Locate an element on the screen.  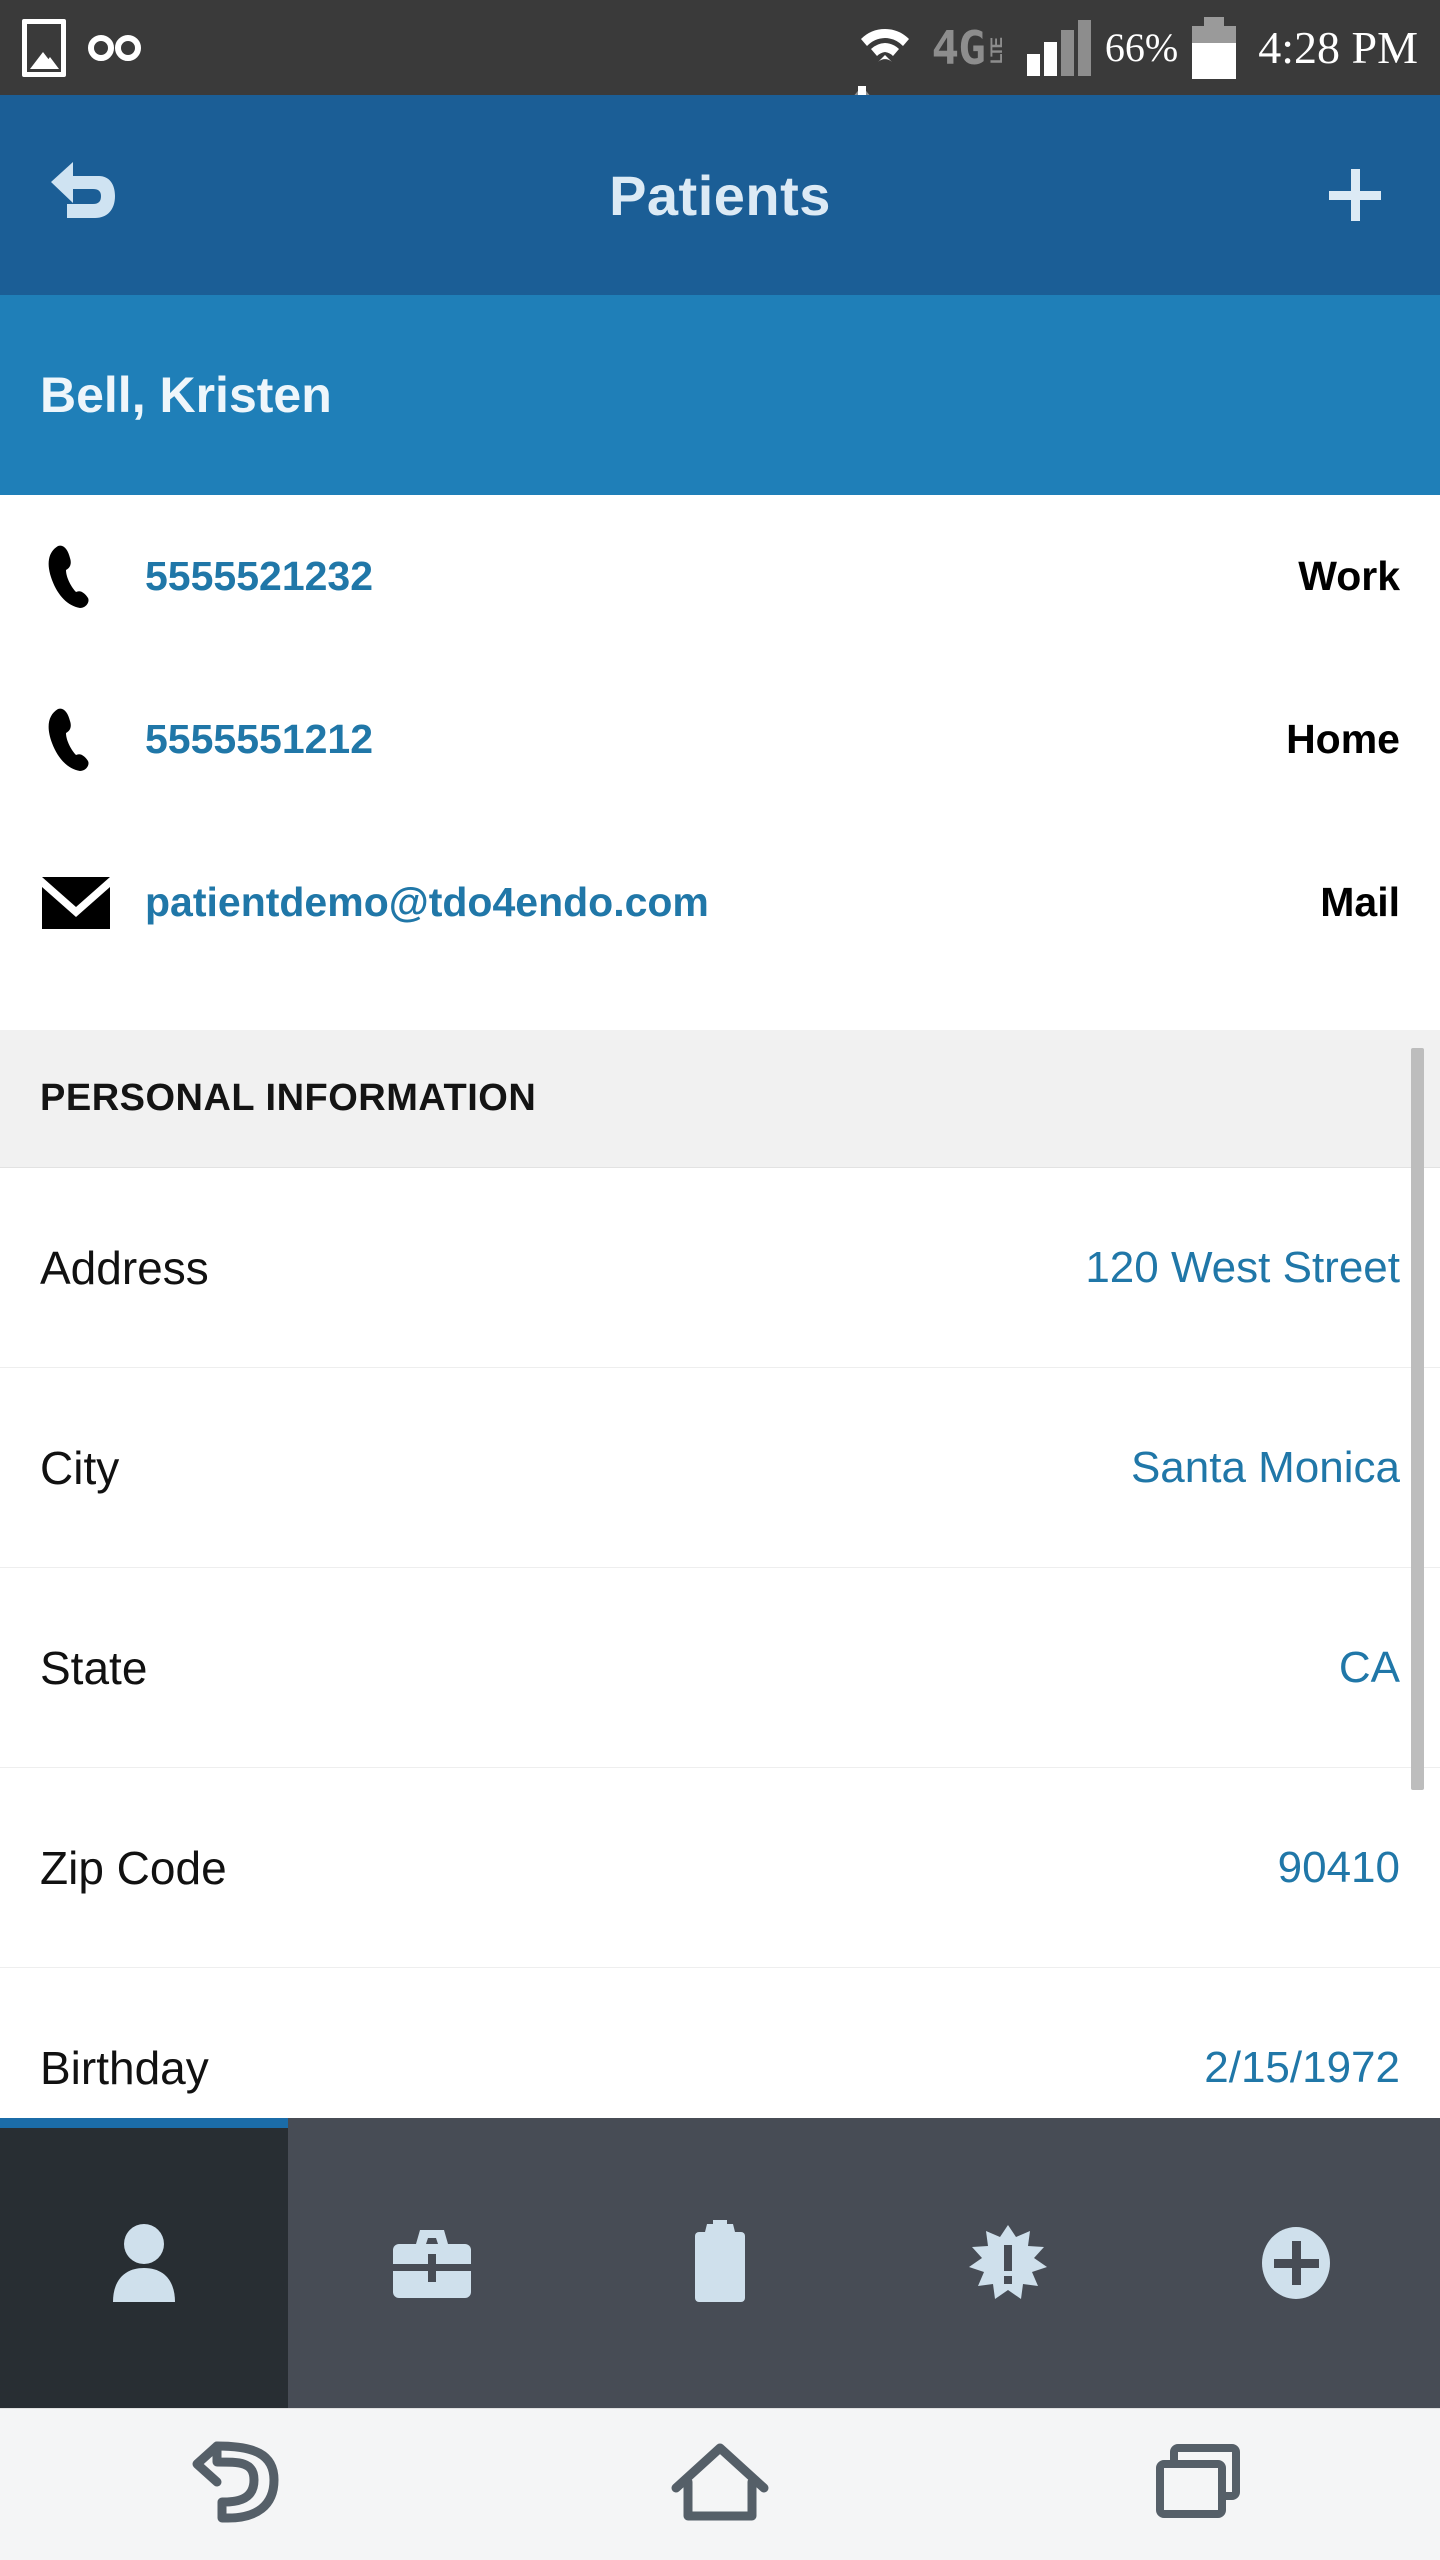
battery-percent-label: 66% is located at coordinates (1141, 47).